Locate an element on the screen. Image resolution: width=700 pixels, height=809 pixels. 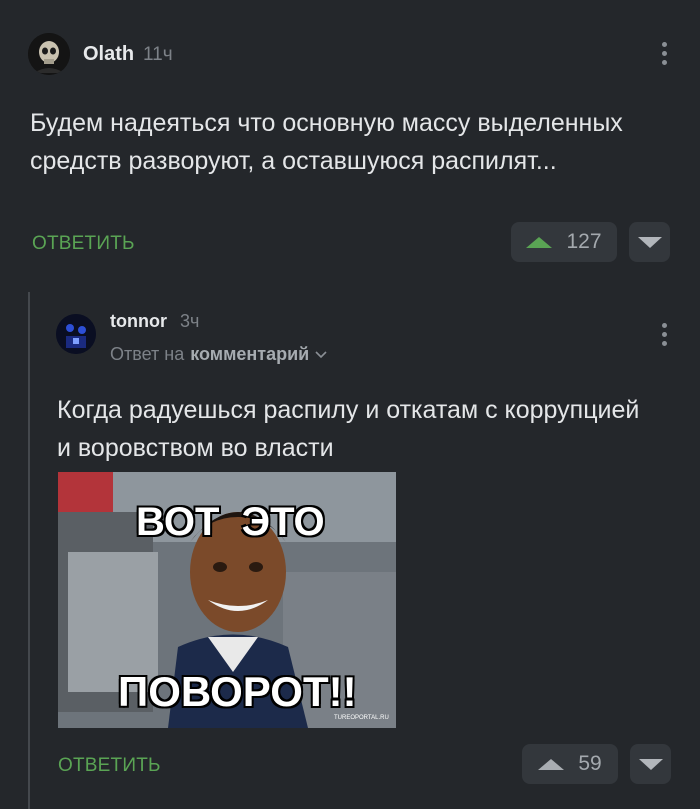
dark-figure-icon is located at coordinates (76, 334).